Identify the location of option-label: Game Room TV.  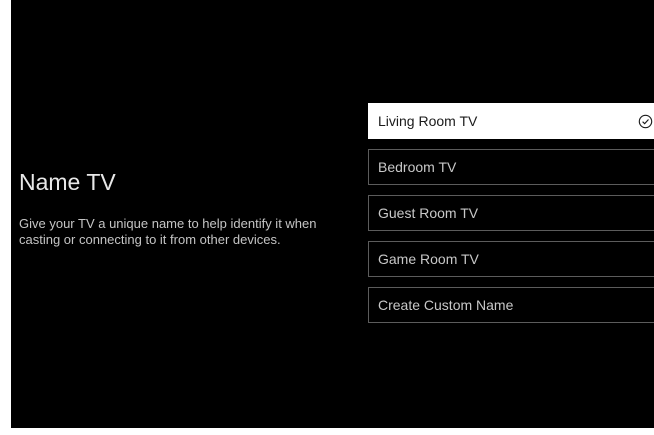
(428, 259).